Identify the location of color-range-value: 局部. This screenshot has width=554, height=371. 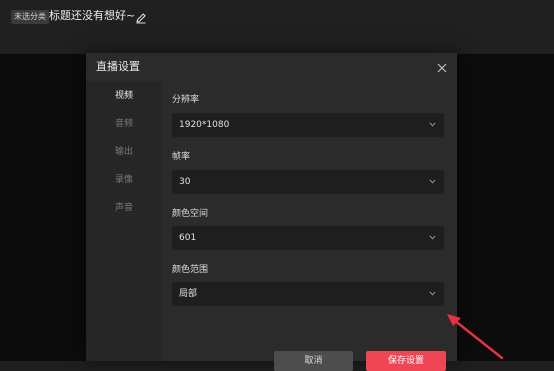
(188, 294).